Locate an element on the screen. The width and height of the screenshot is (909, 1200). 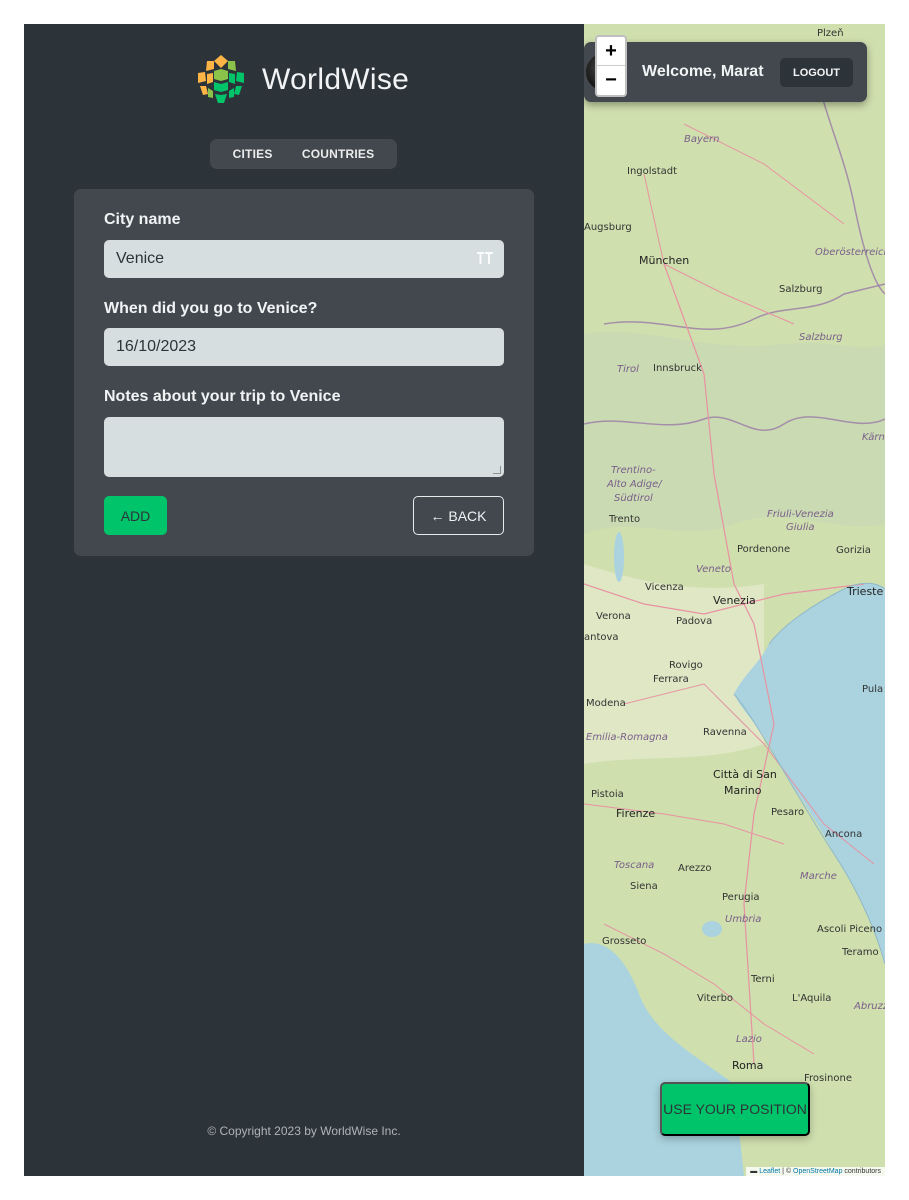
map-label: Terni is located at coordinates (763, 979).